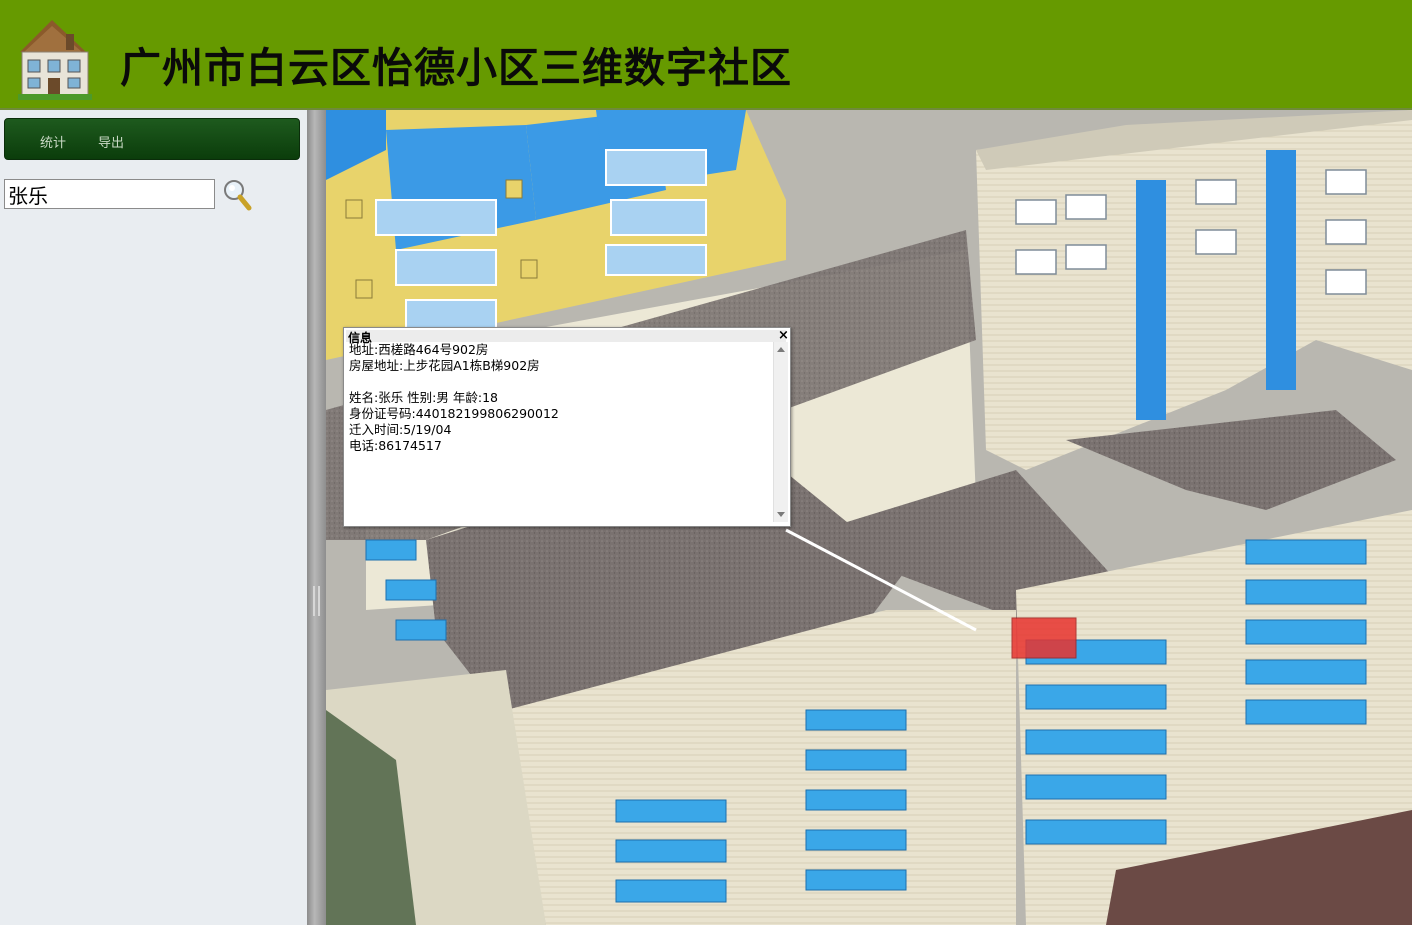 This screenshot has height=925, width=1412. I want to click on popup-scrollbar, so click(780, 432).